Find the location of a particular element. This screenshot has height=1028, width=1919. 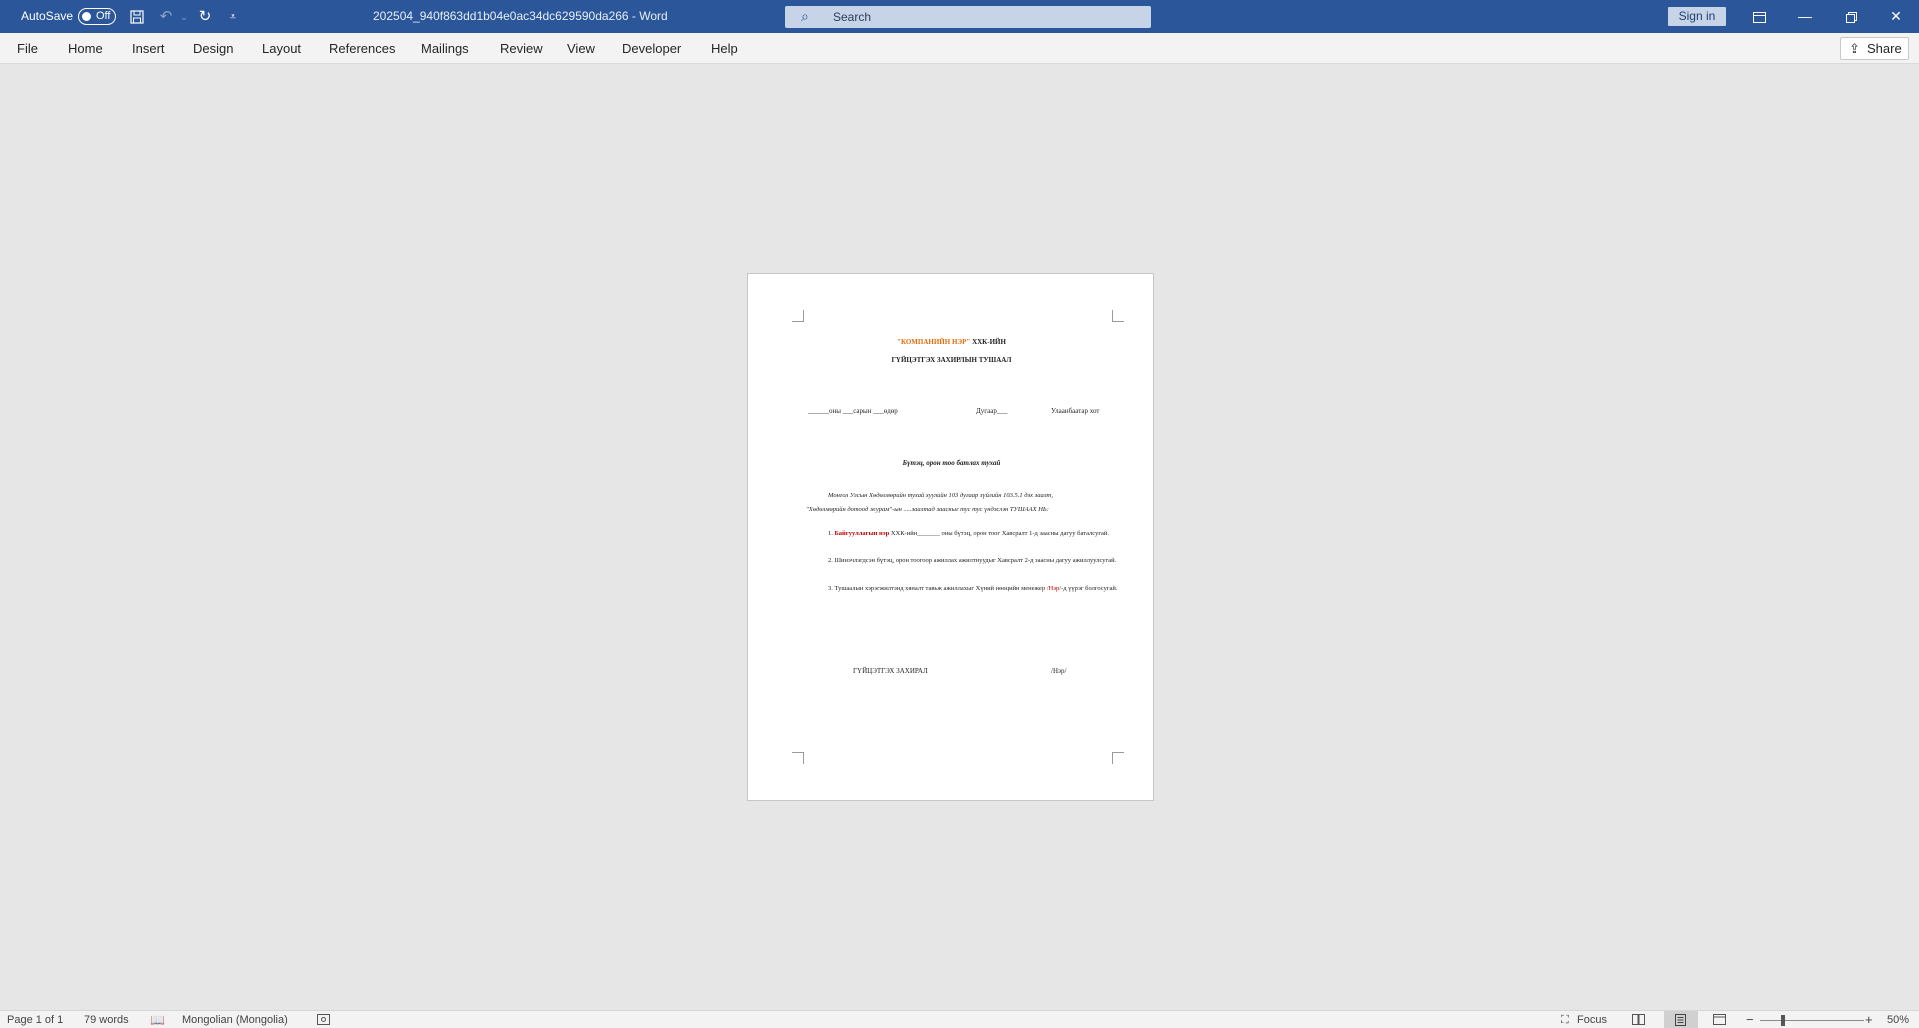

item1-number: 1. is located at coordinates (830, 533).